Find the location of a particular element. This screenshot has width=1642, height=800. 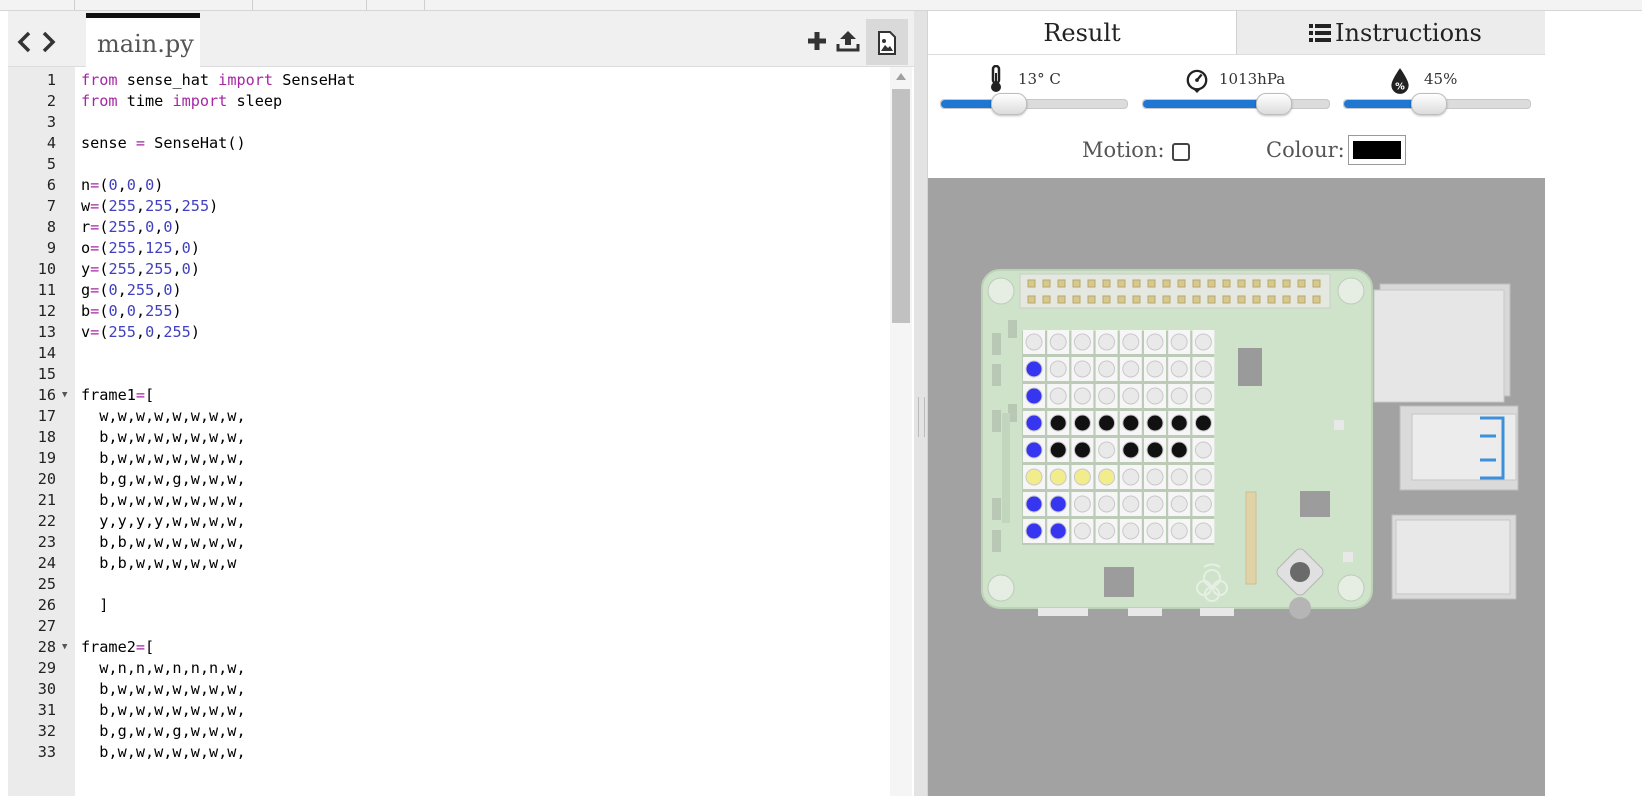

code-line: 4 sense = SenseHat() is located at coordinates (448, 143).